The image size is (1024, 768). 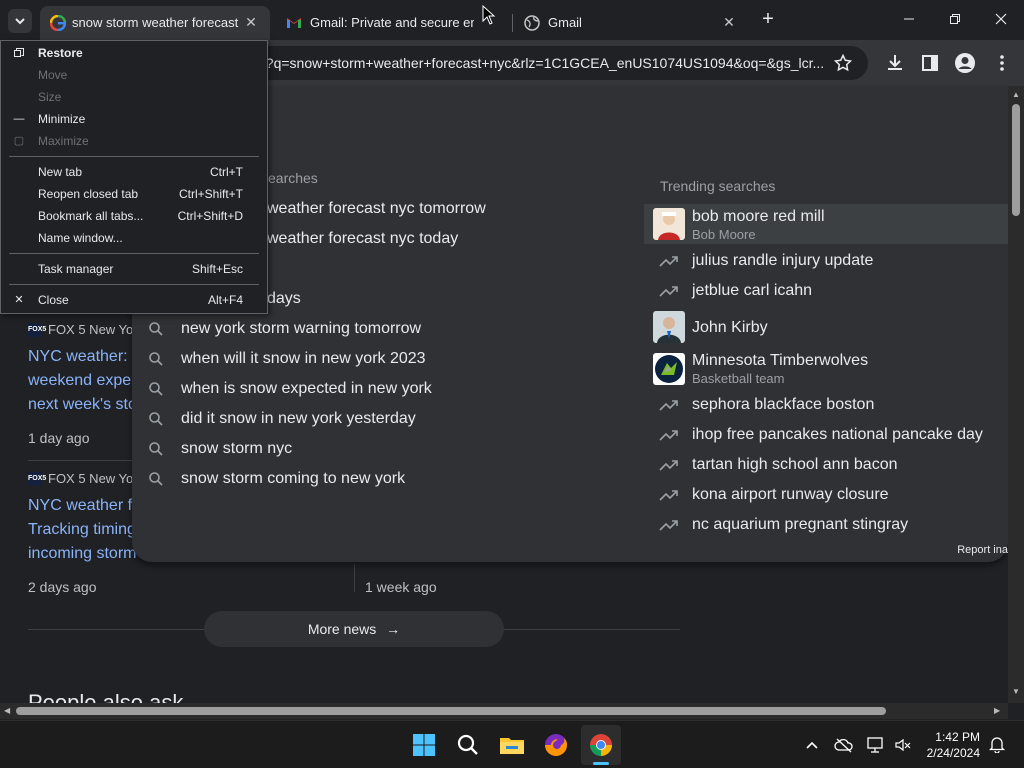 I want to click on tab-search-button, so click(x=20, y=21).